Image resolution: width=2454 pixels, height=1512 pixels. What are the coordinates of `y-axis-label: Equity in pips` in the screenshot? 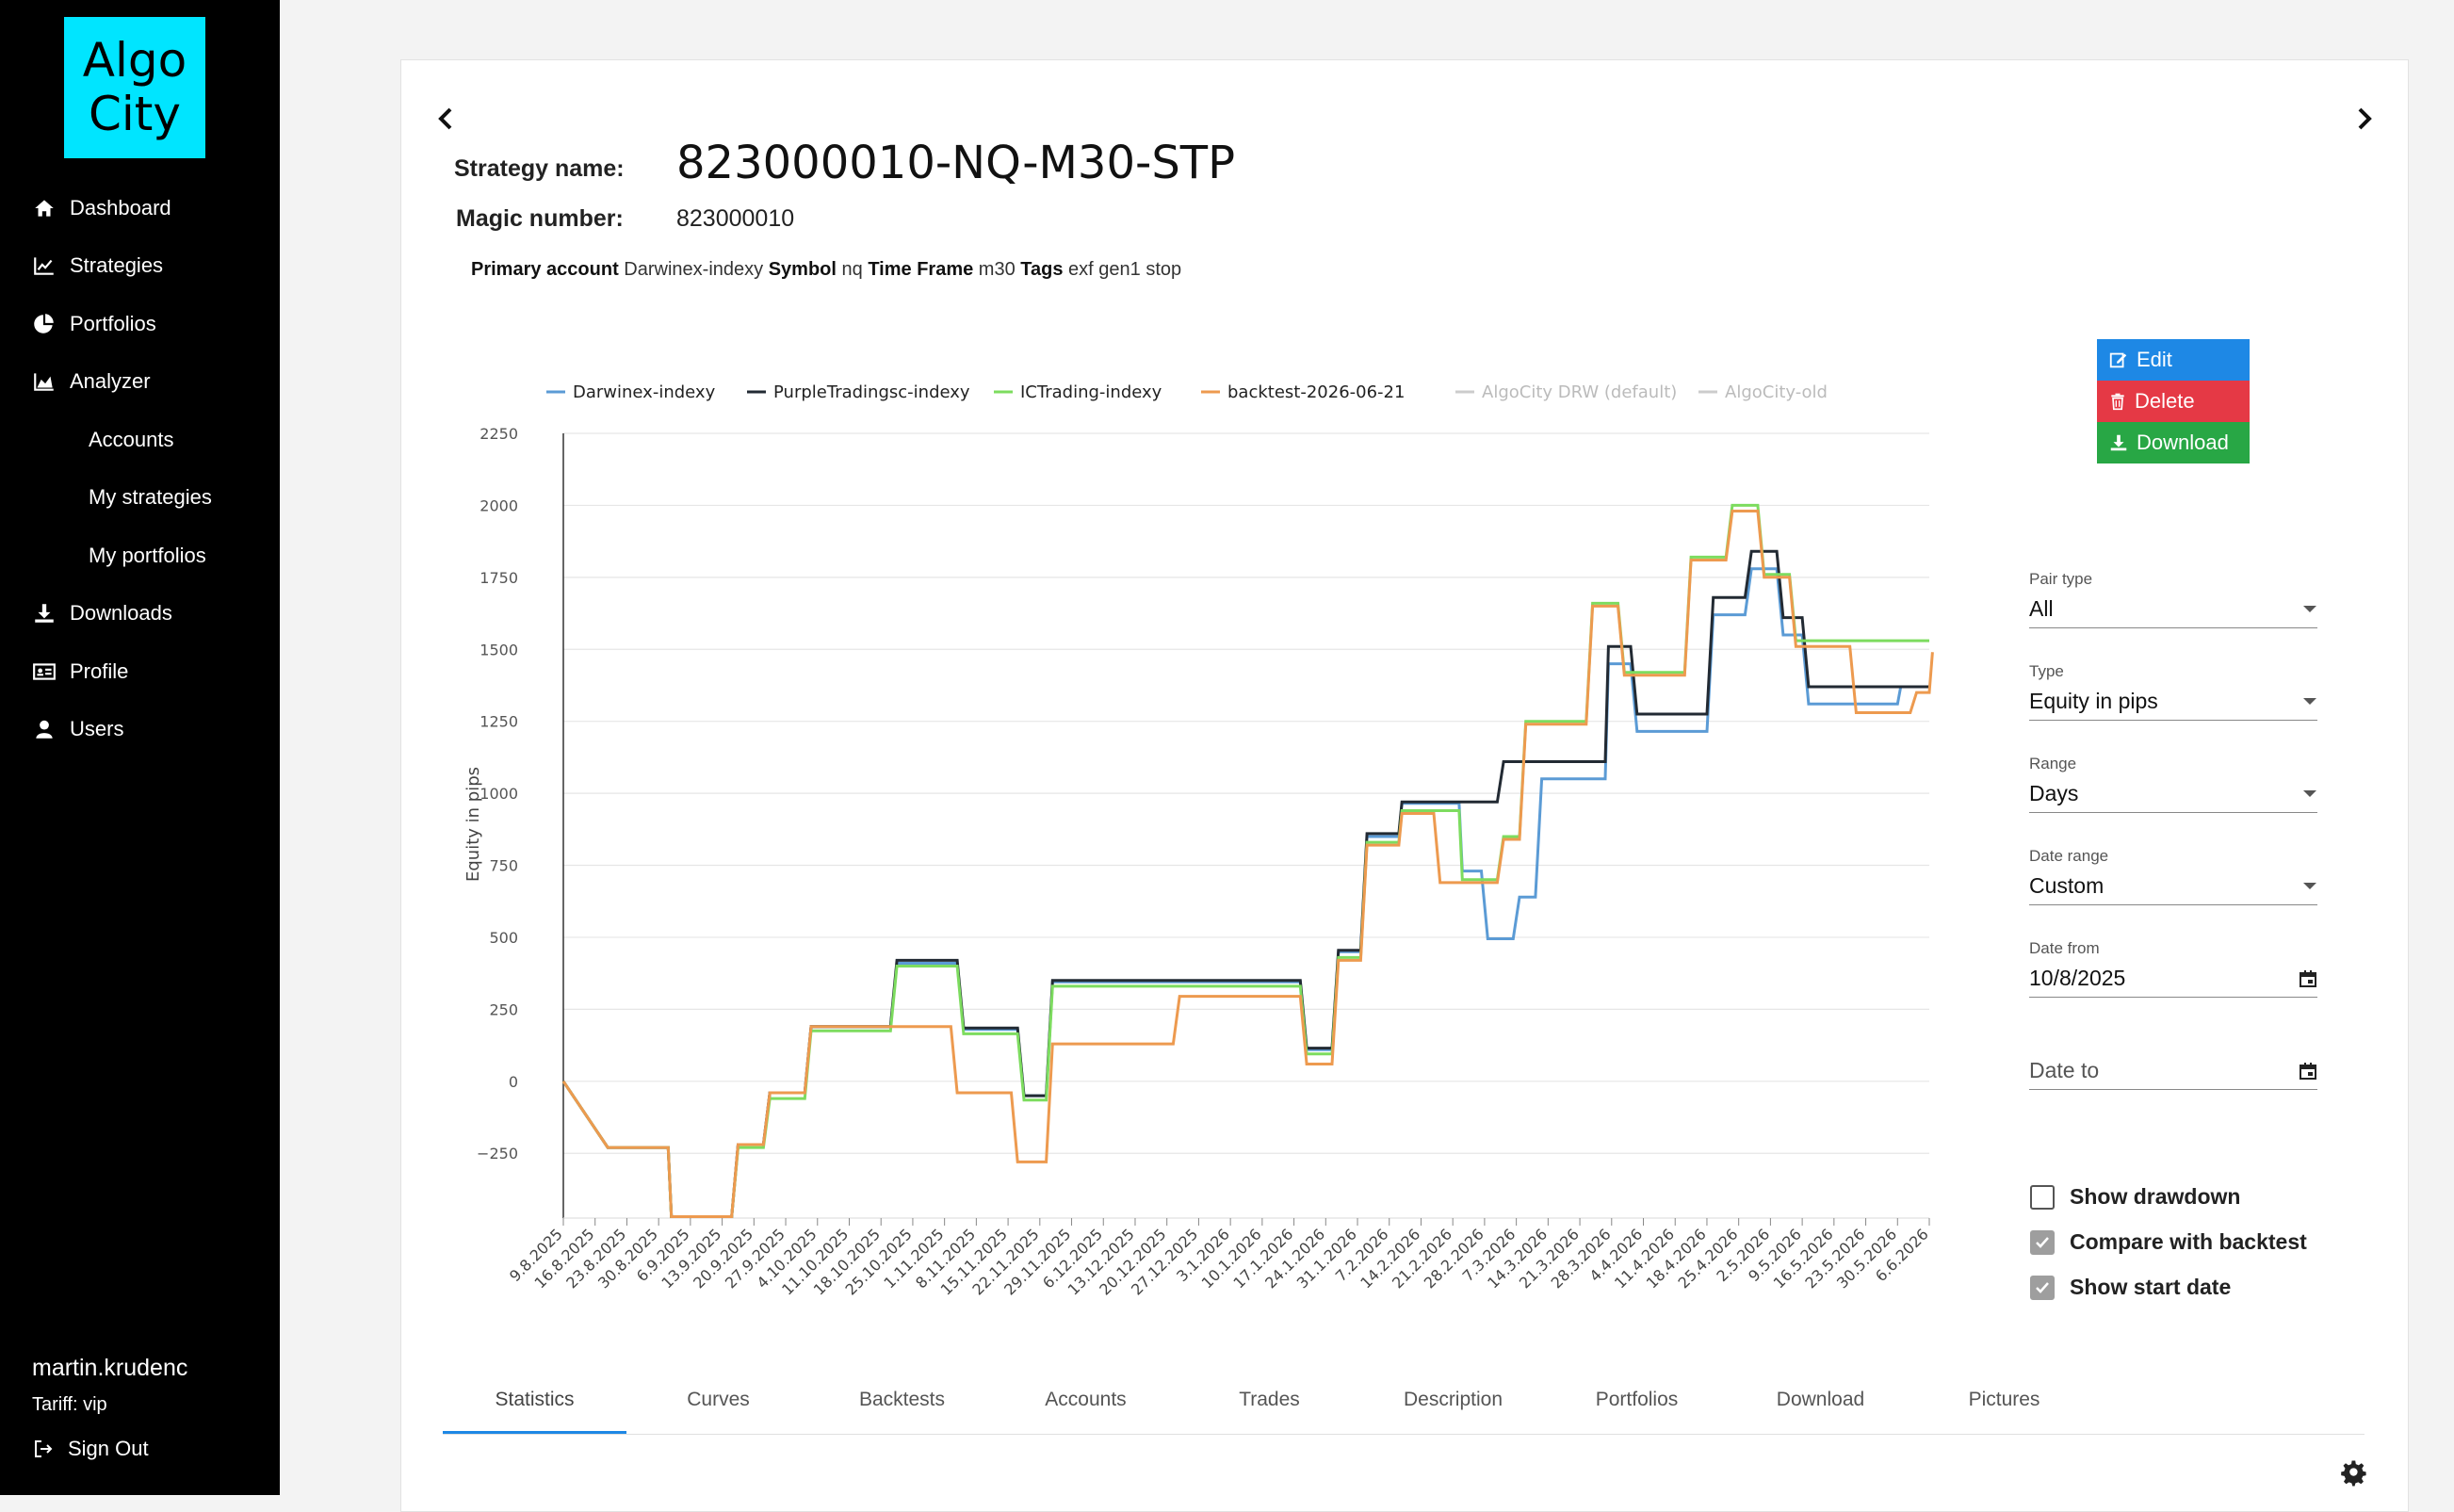 It's located at (473, 824).